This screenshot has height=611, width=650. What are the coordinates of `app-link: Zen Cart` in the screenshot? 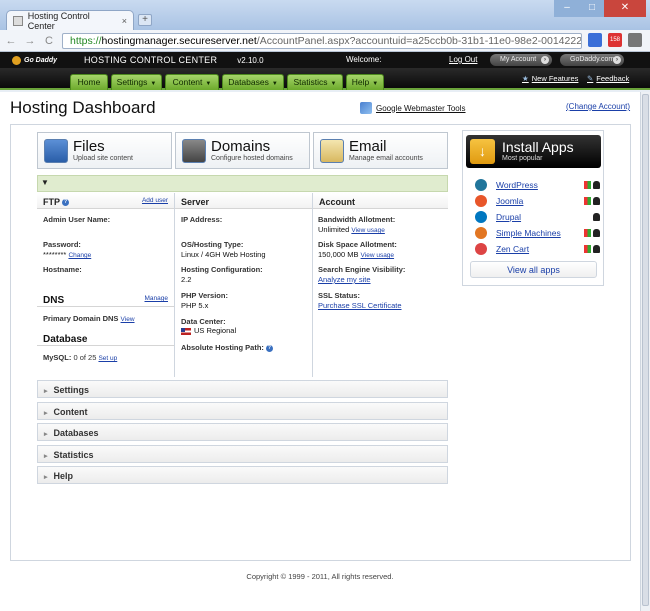 It's located at (512, 249).